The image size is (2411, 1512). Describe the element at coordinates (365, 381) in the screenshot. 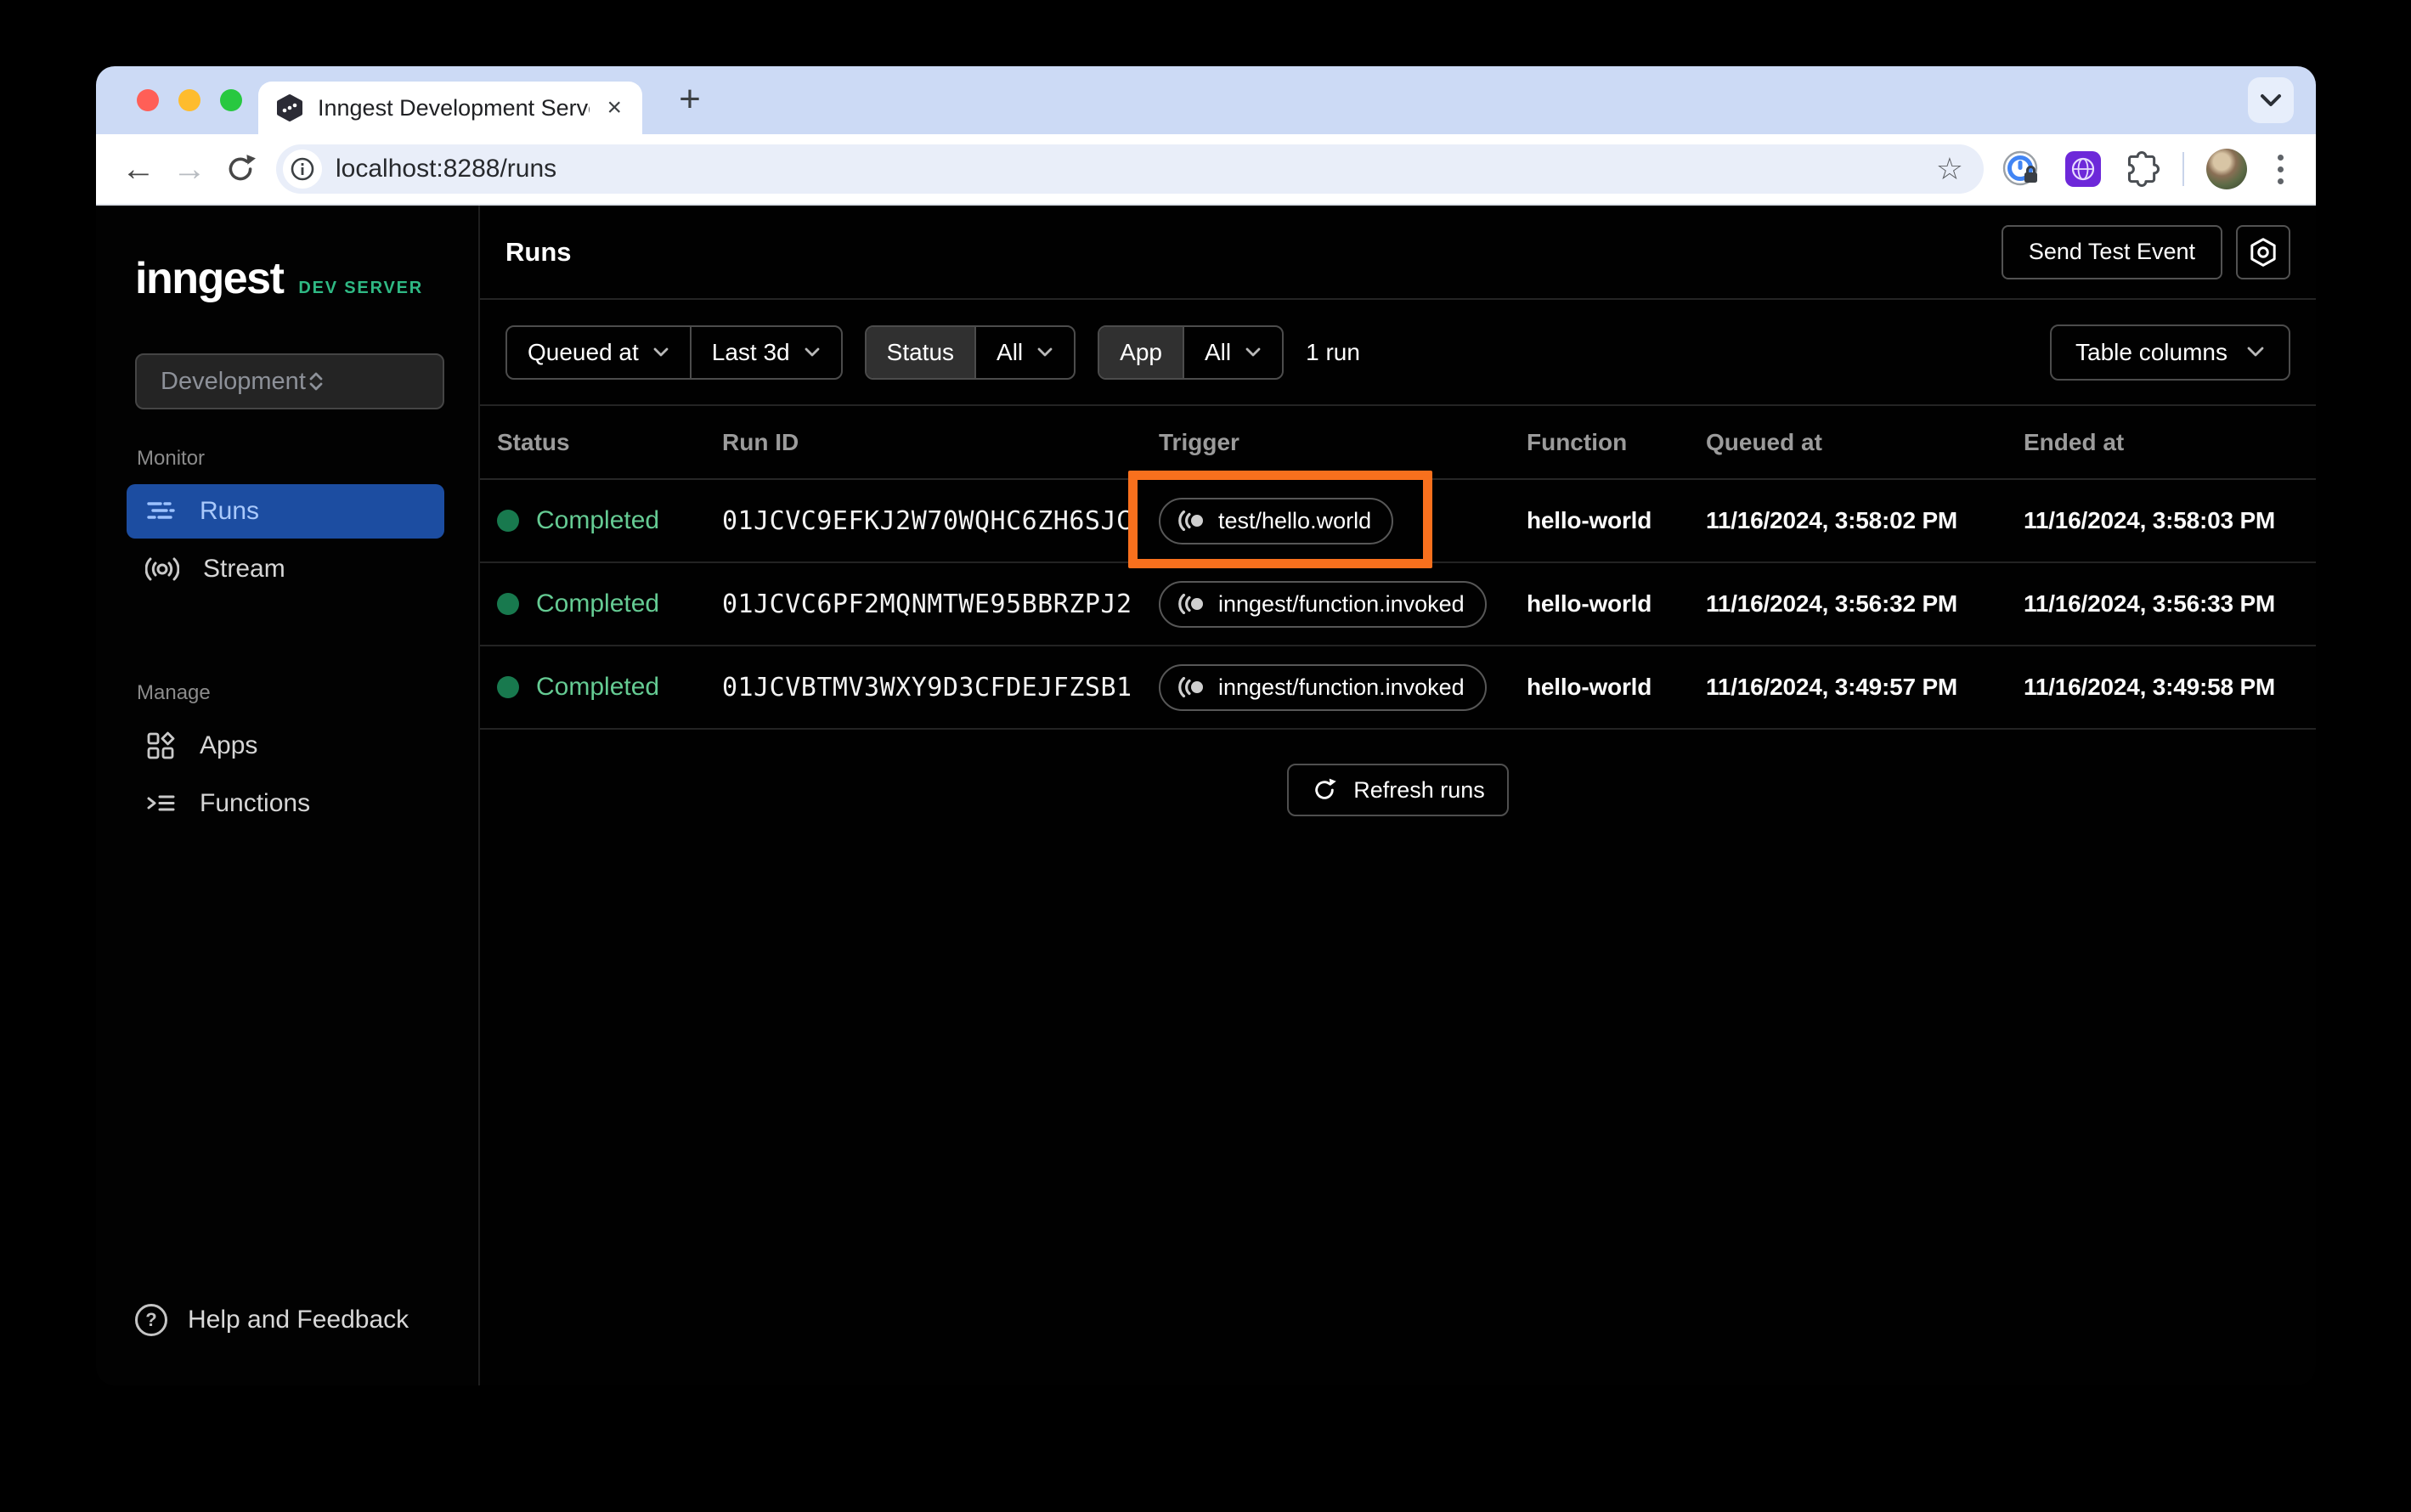

I see `select-updown-chevron-icon` at that location.